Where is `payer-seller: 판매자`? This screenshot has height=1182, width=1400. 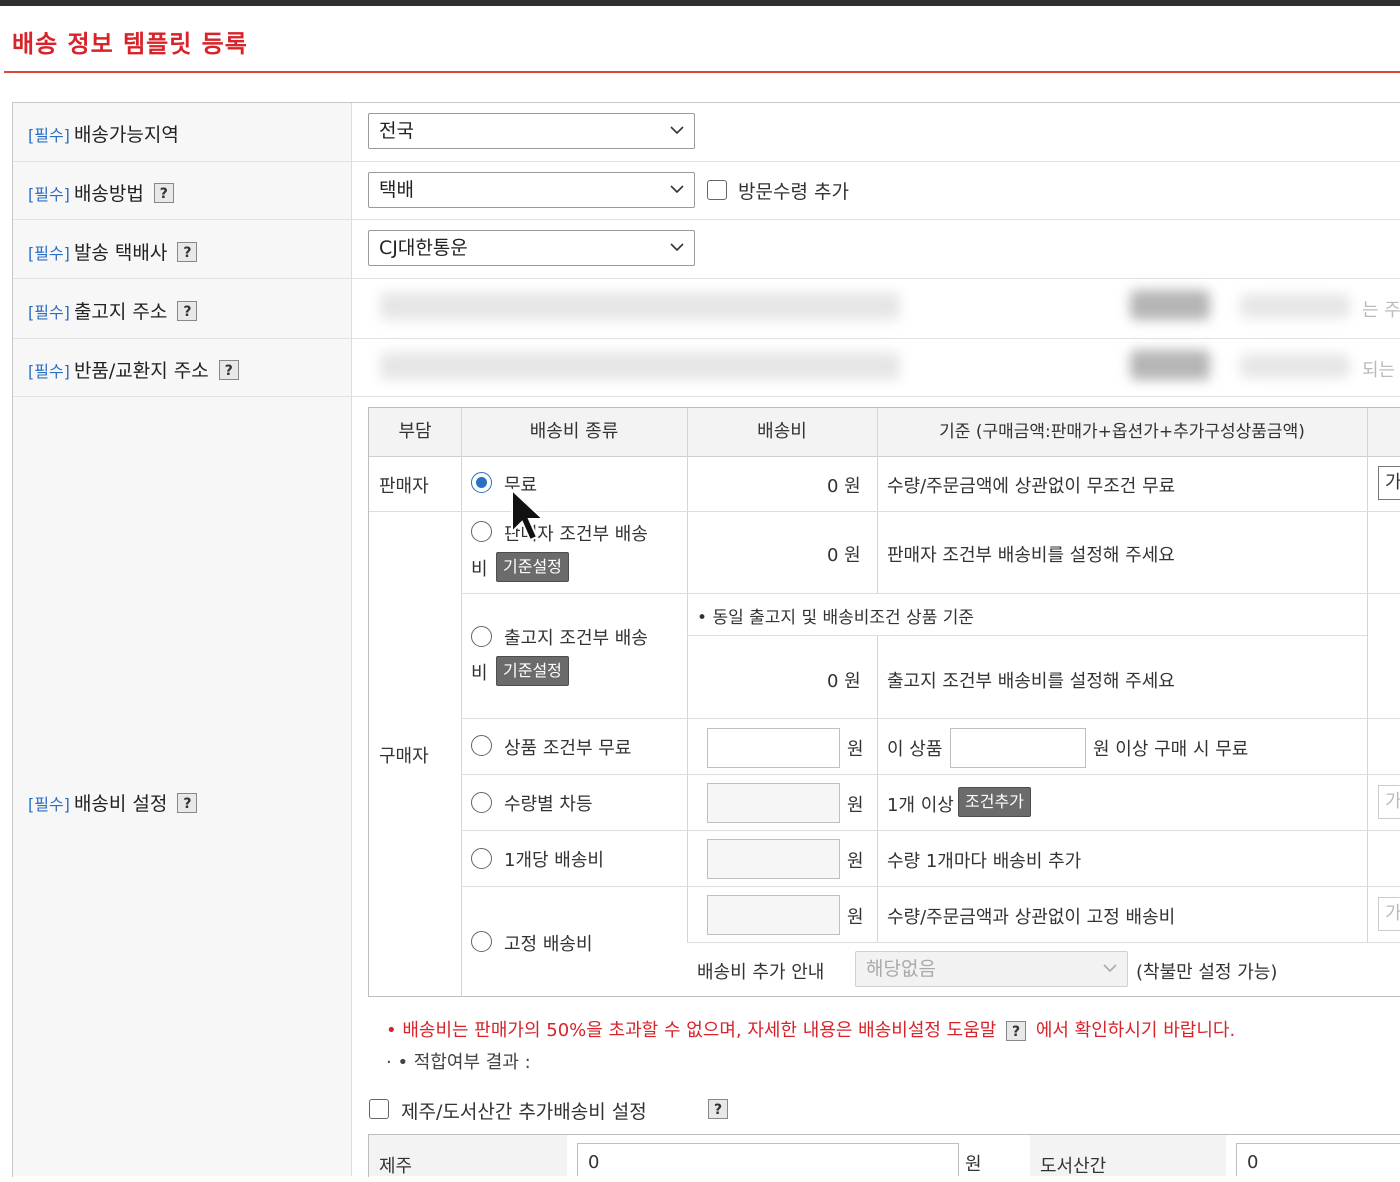
payer-seller: 판매자 is located at coordinates (404, 486).